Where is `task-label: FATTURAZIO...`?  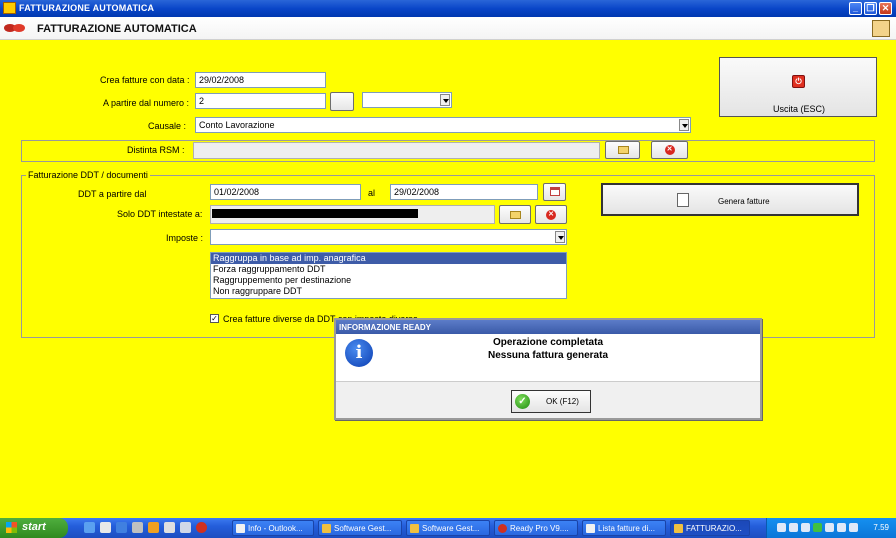 task-label: FATTURAZIO... is located at coordinates (714, 528).